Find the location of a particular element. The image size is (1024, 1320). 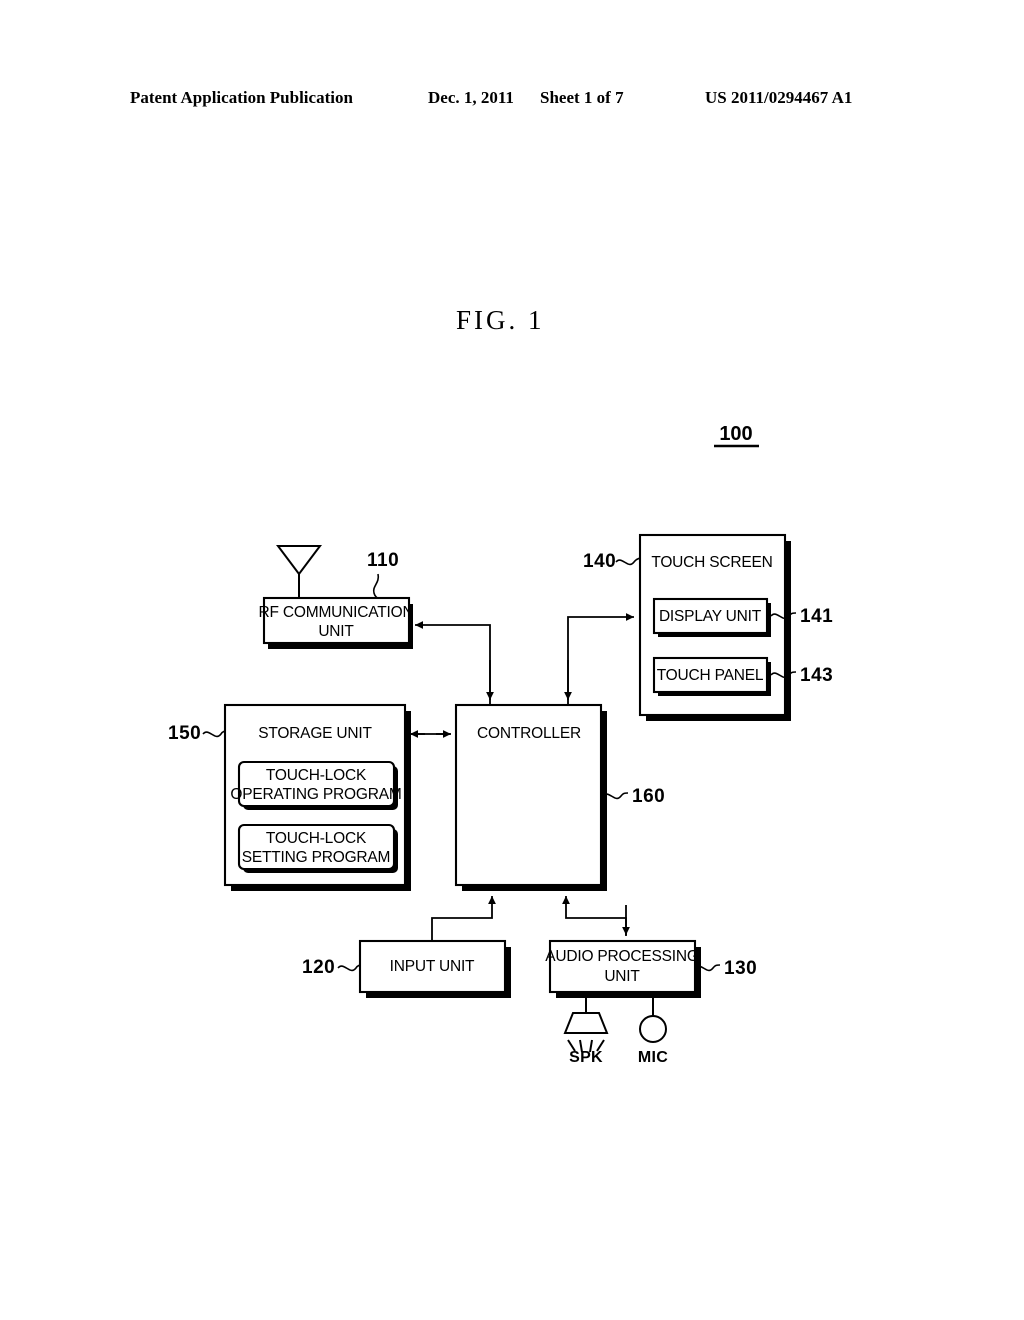

ref-160: 160 is located at coordinates (633, 796).